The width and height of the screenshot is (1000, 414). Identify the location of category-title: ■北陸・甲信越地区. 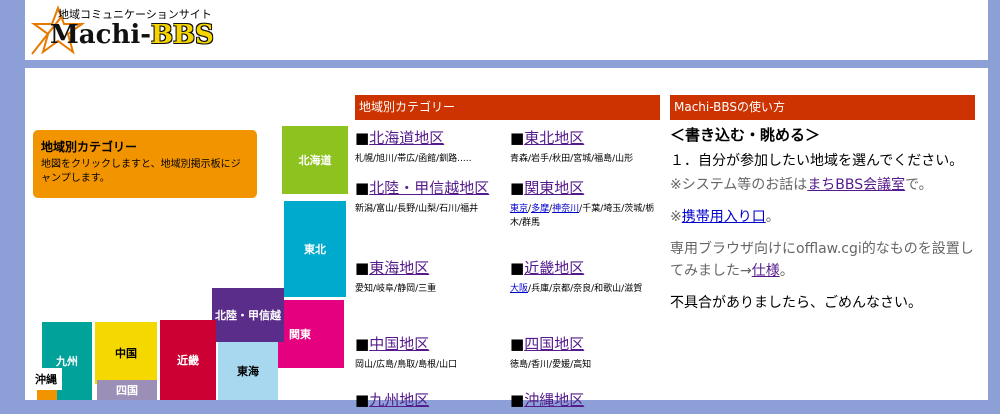
(431, 188).